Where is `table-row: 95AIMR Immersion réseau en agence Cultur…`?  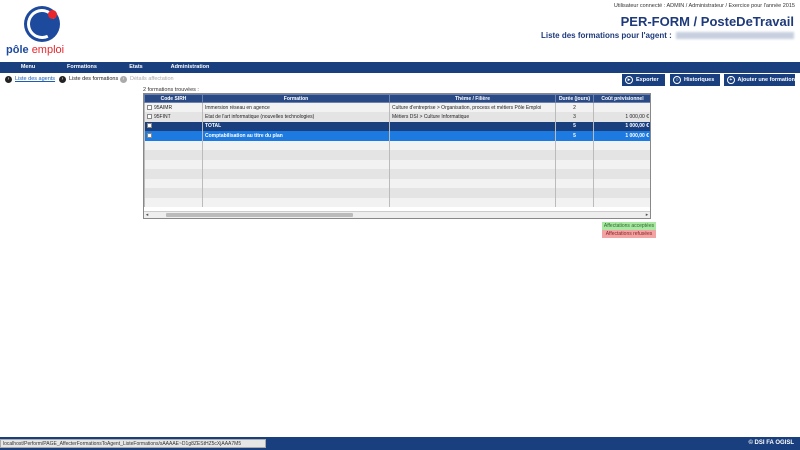 table-row: 95AIMR Immersion réseau en agence Cultur… is located at coordinates (397, 107).